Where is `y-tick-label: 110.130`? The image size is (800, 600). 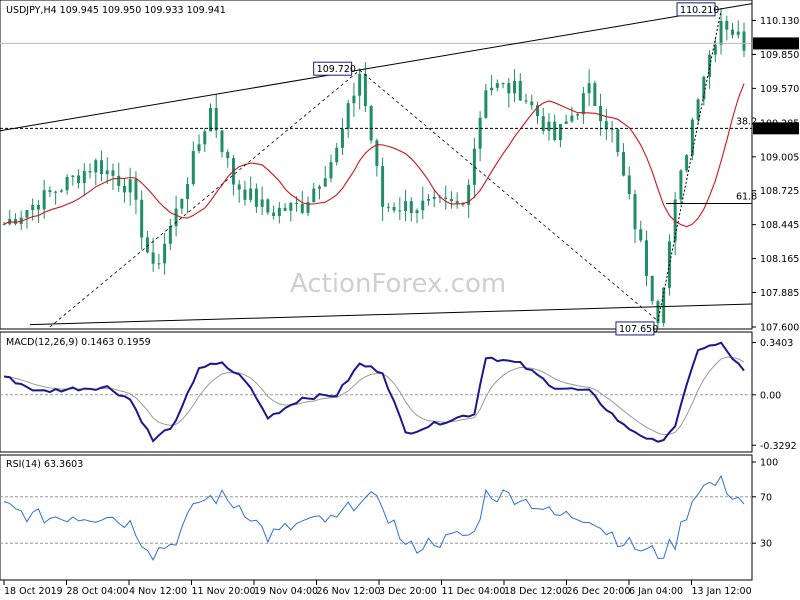
y-tick-label: 110.130 is located at coordinates (779, 21).